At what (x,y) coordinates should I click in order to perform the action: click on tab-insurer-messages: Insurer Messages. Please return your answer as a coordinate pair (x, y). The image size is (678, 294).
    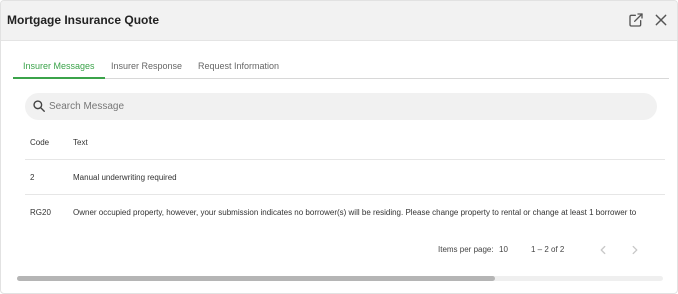
    Looking at the image, I should click on (59, 67).